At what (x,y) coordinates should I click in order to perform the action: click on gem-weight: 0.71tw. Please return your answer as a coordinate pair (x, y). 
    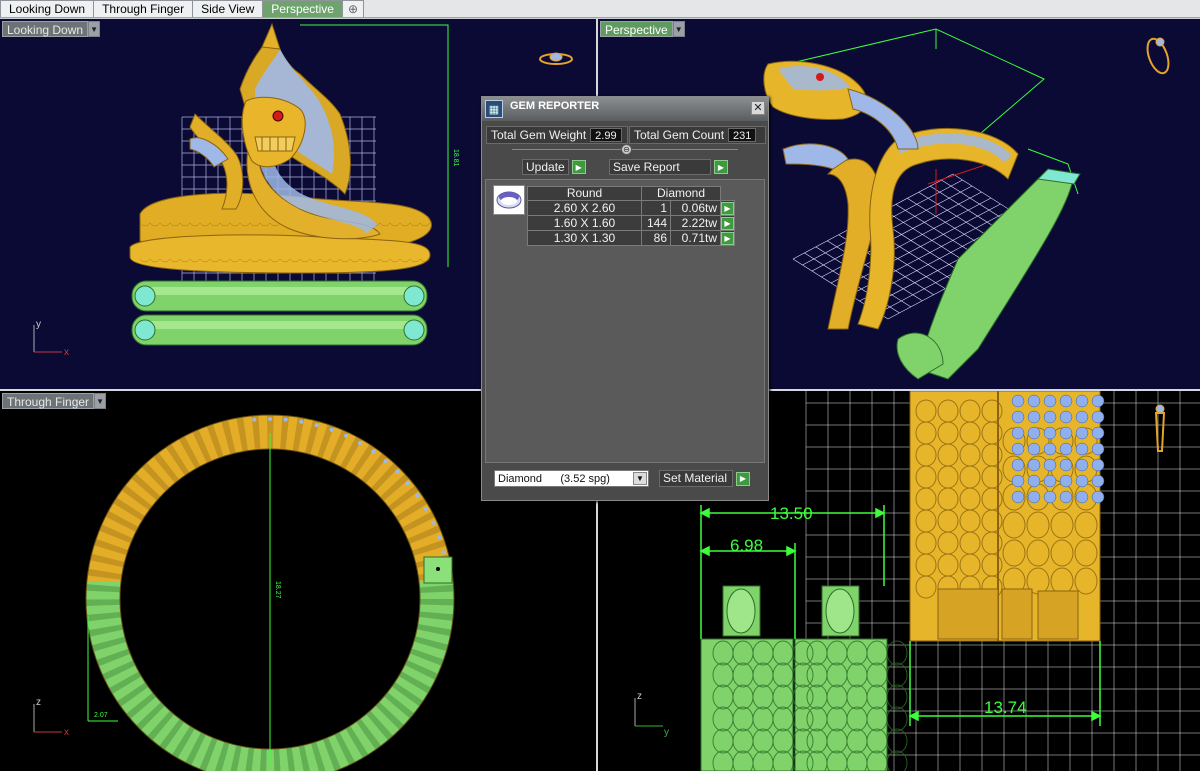
    Looking at the image, I should click on (695, 238).